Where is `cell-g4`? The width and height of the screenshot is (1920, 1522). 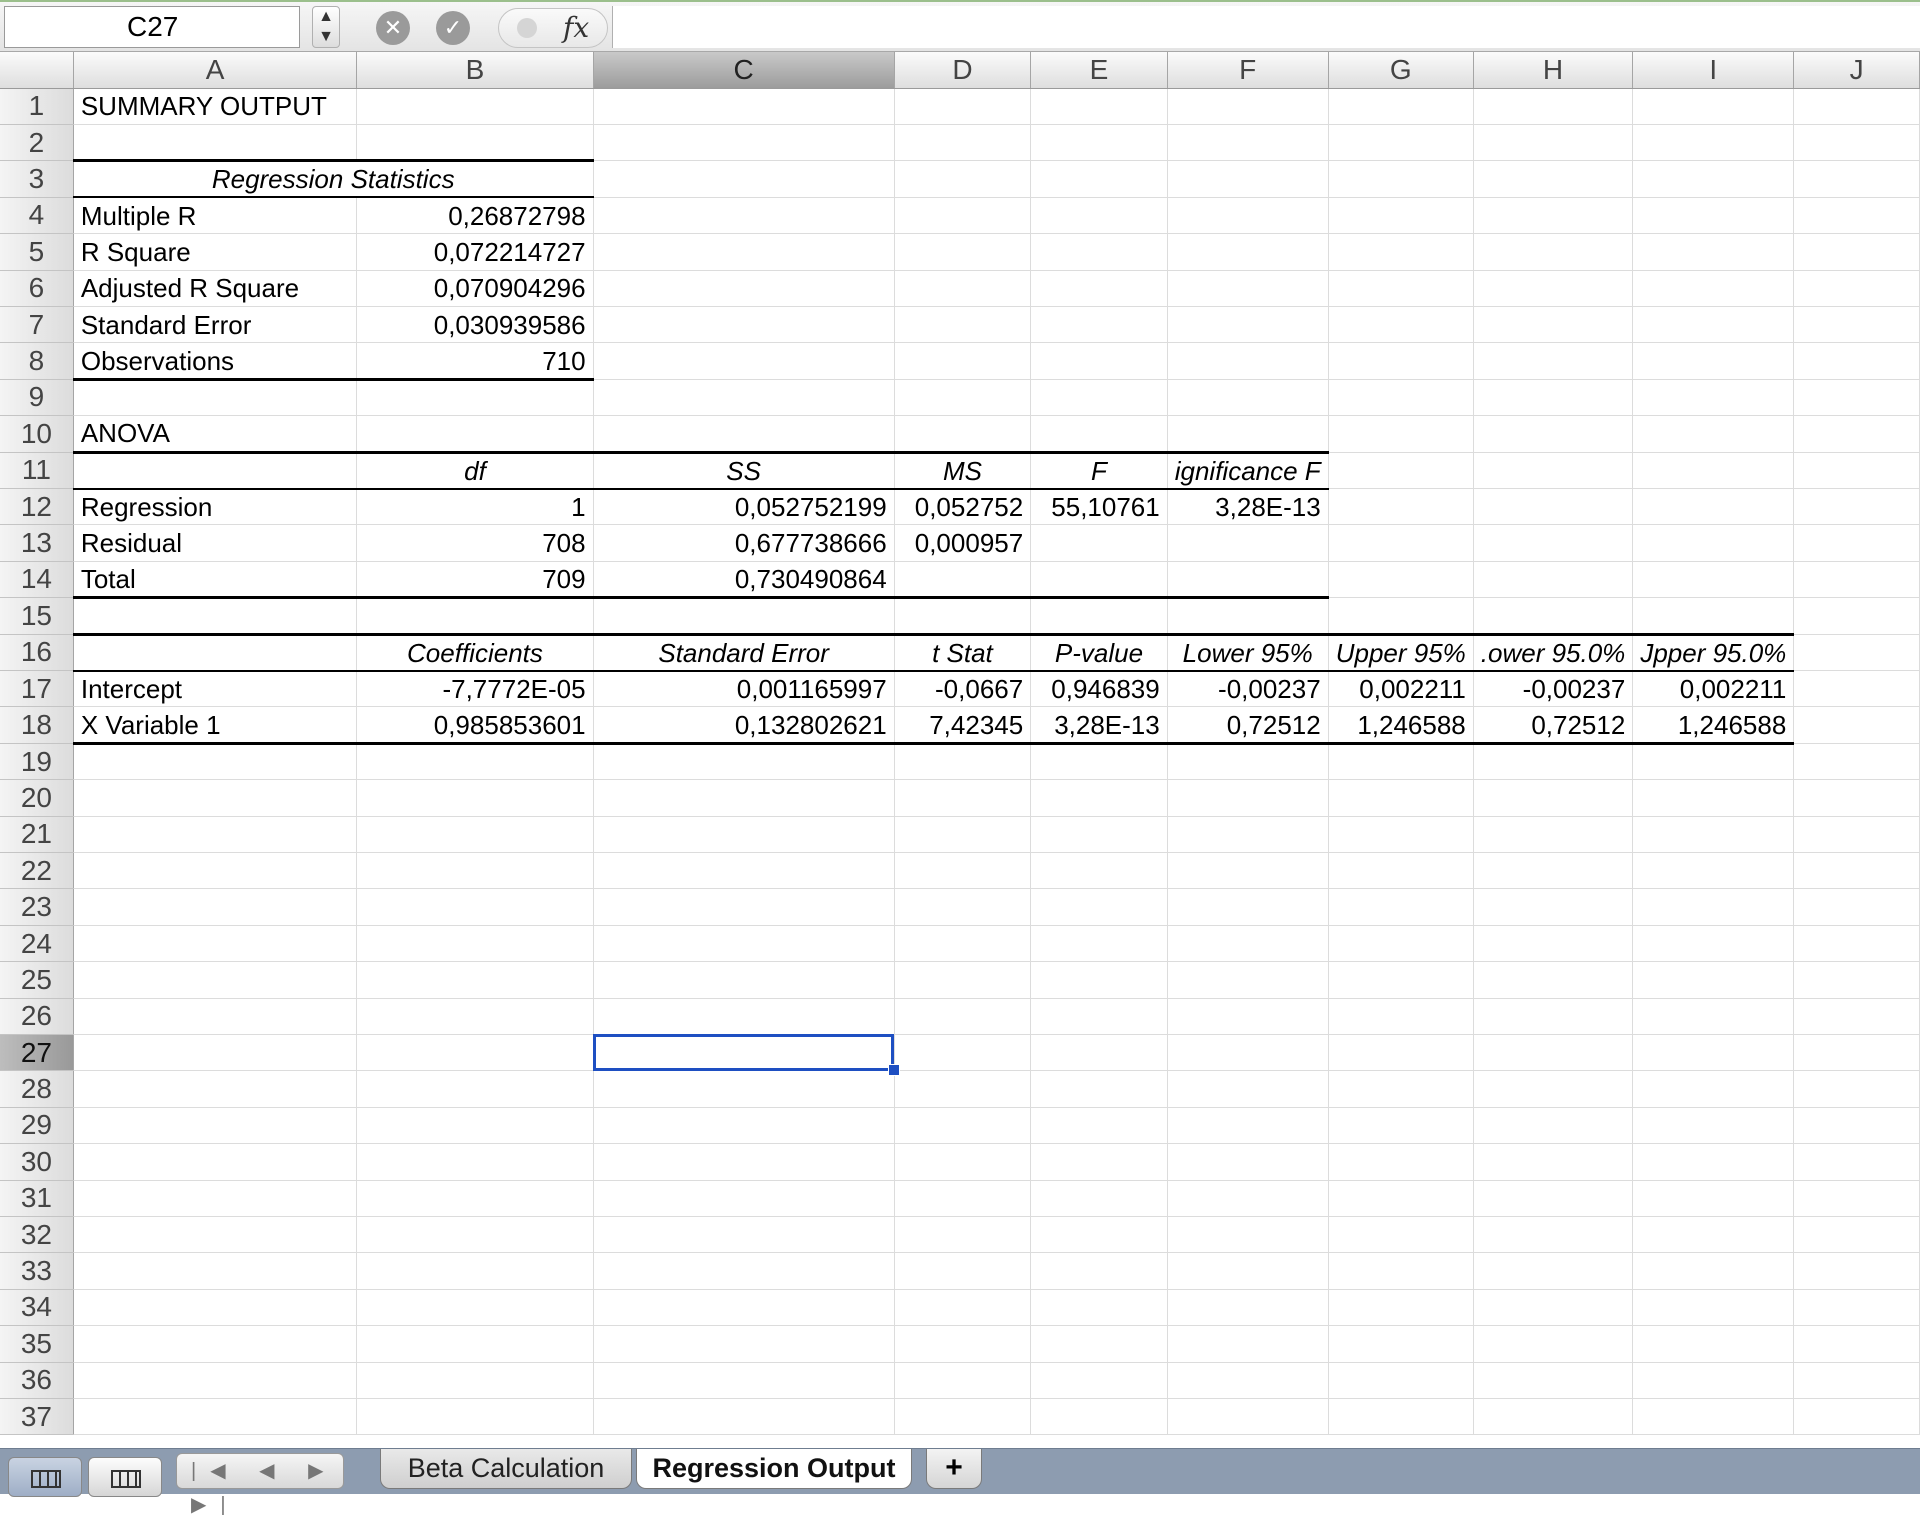
cell-g4 is located at coordinates (1401, 216).